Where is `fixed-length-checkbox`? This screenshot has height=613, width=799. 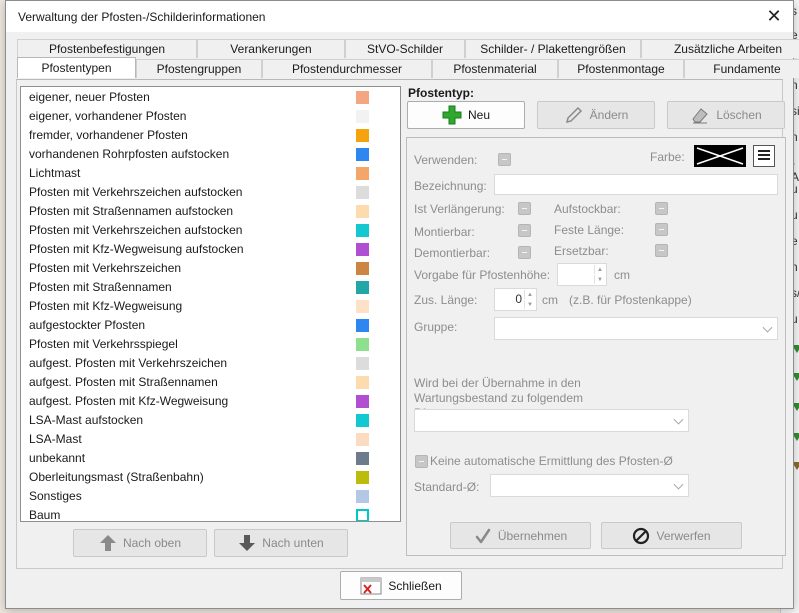 fixed-length-checkbox is located at coordinates (661, 229).